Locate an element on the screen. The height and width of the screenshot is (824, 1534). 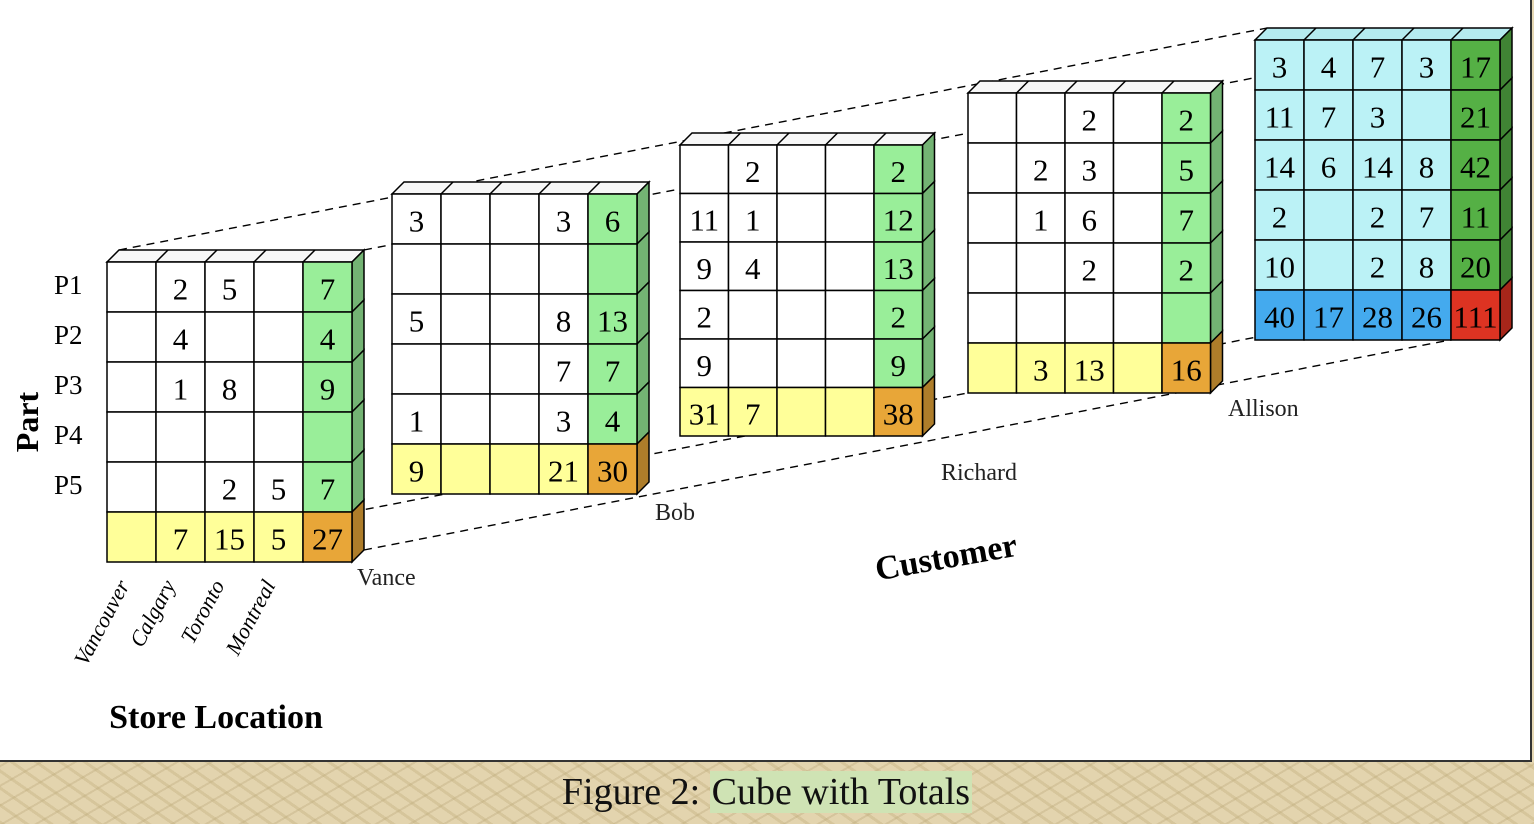
cell-value: 12 is located at coordinates (898, 219).